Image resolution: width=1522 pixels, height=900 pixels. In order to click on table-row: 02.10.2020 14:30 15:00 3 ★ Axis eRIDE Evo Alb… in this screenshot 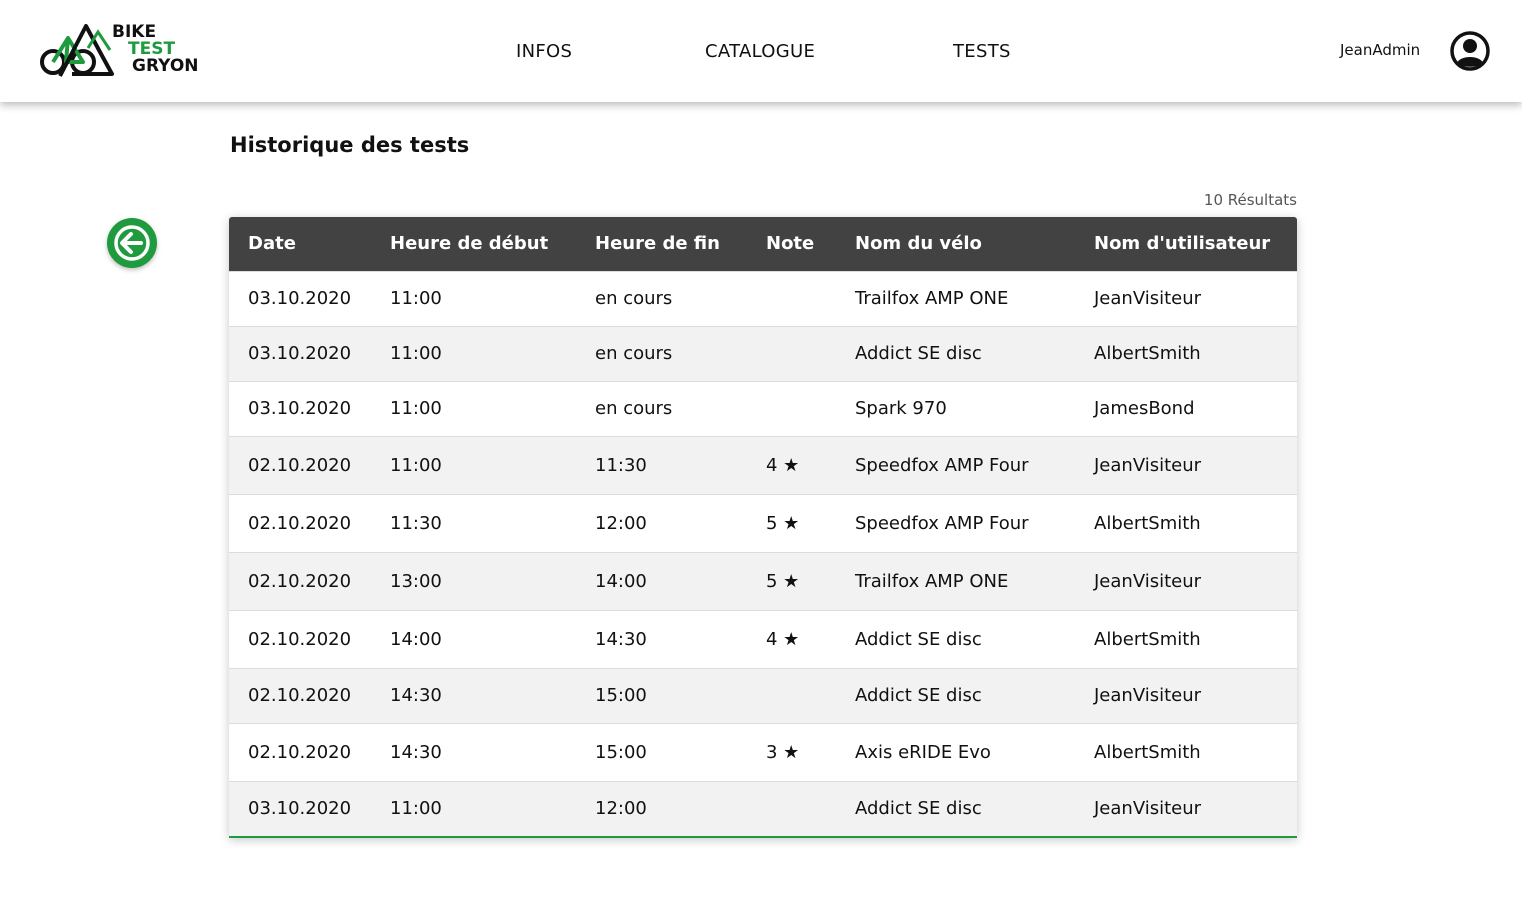, I will do `click(763, 751)`.